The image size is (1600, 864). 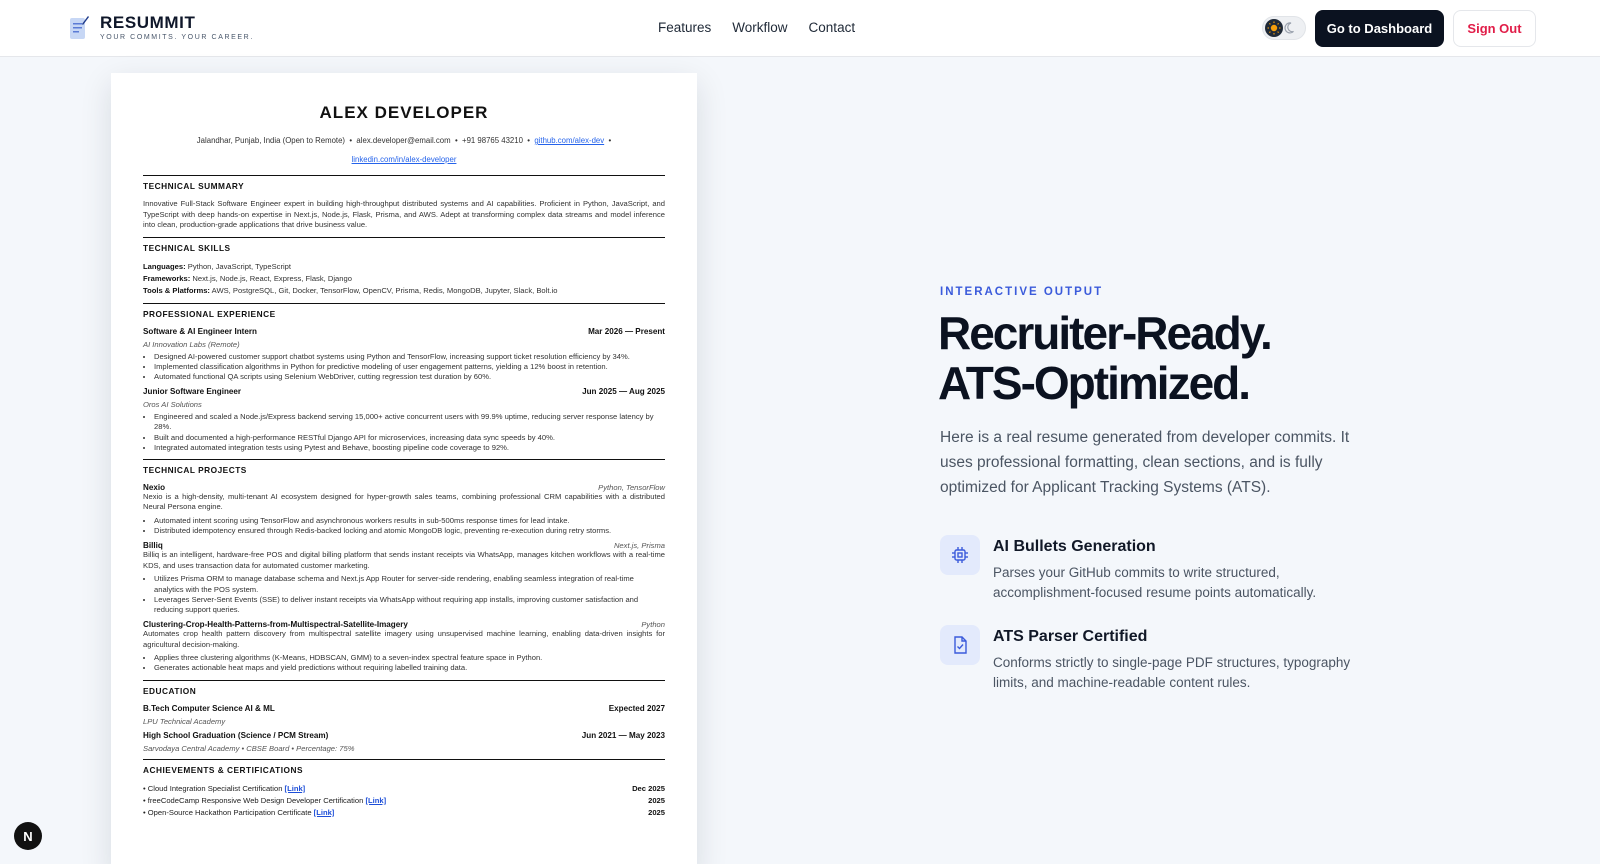 I want to click on education-school: LPU Technical Academy, so click(x=184, y=721).